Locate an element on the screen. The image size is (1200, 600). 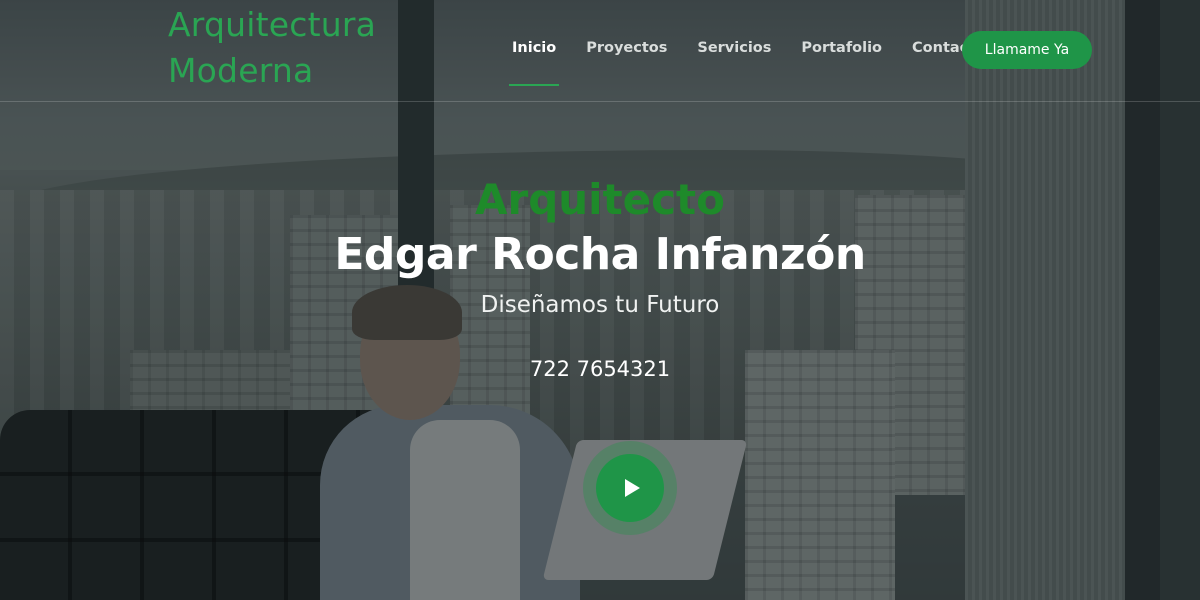
nav-item-proyectos: Proyectos is located at coordinates (626, 48).